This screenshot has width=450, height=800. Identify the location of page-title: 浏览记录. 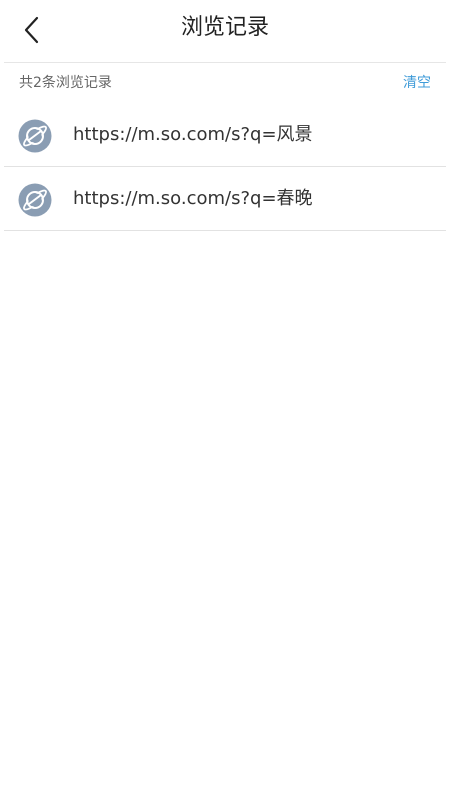
(224, 27).